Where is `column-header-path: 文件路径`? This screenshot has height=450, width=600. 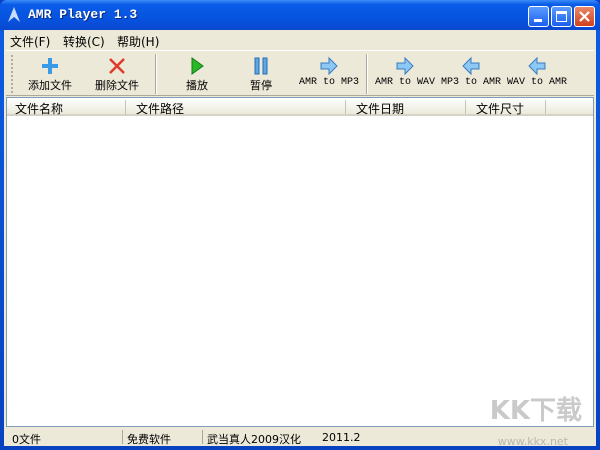 column-header-path: 文件路径 is located at coordinates (236, 108).